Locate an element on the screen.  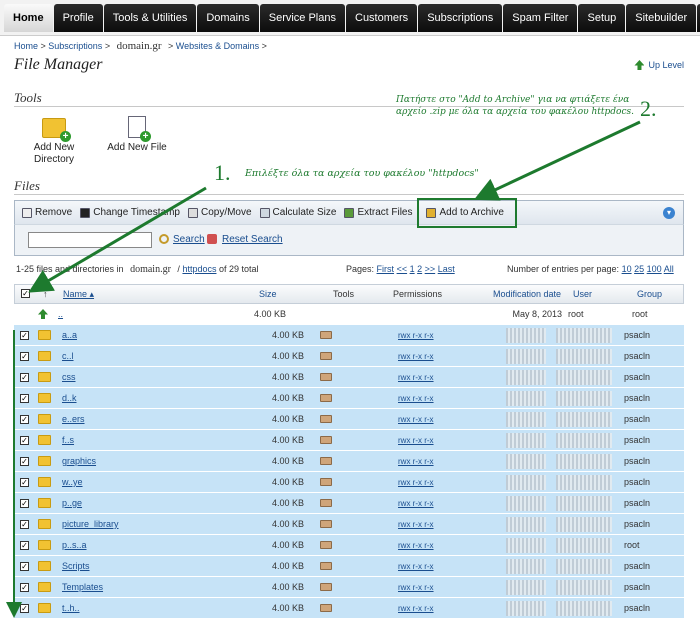
file-name: Templates is located at coordinates (156, 587).